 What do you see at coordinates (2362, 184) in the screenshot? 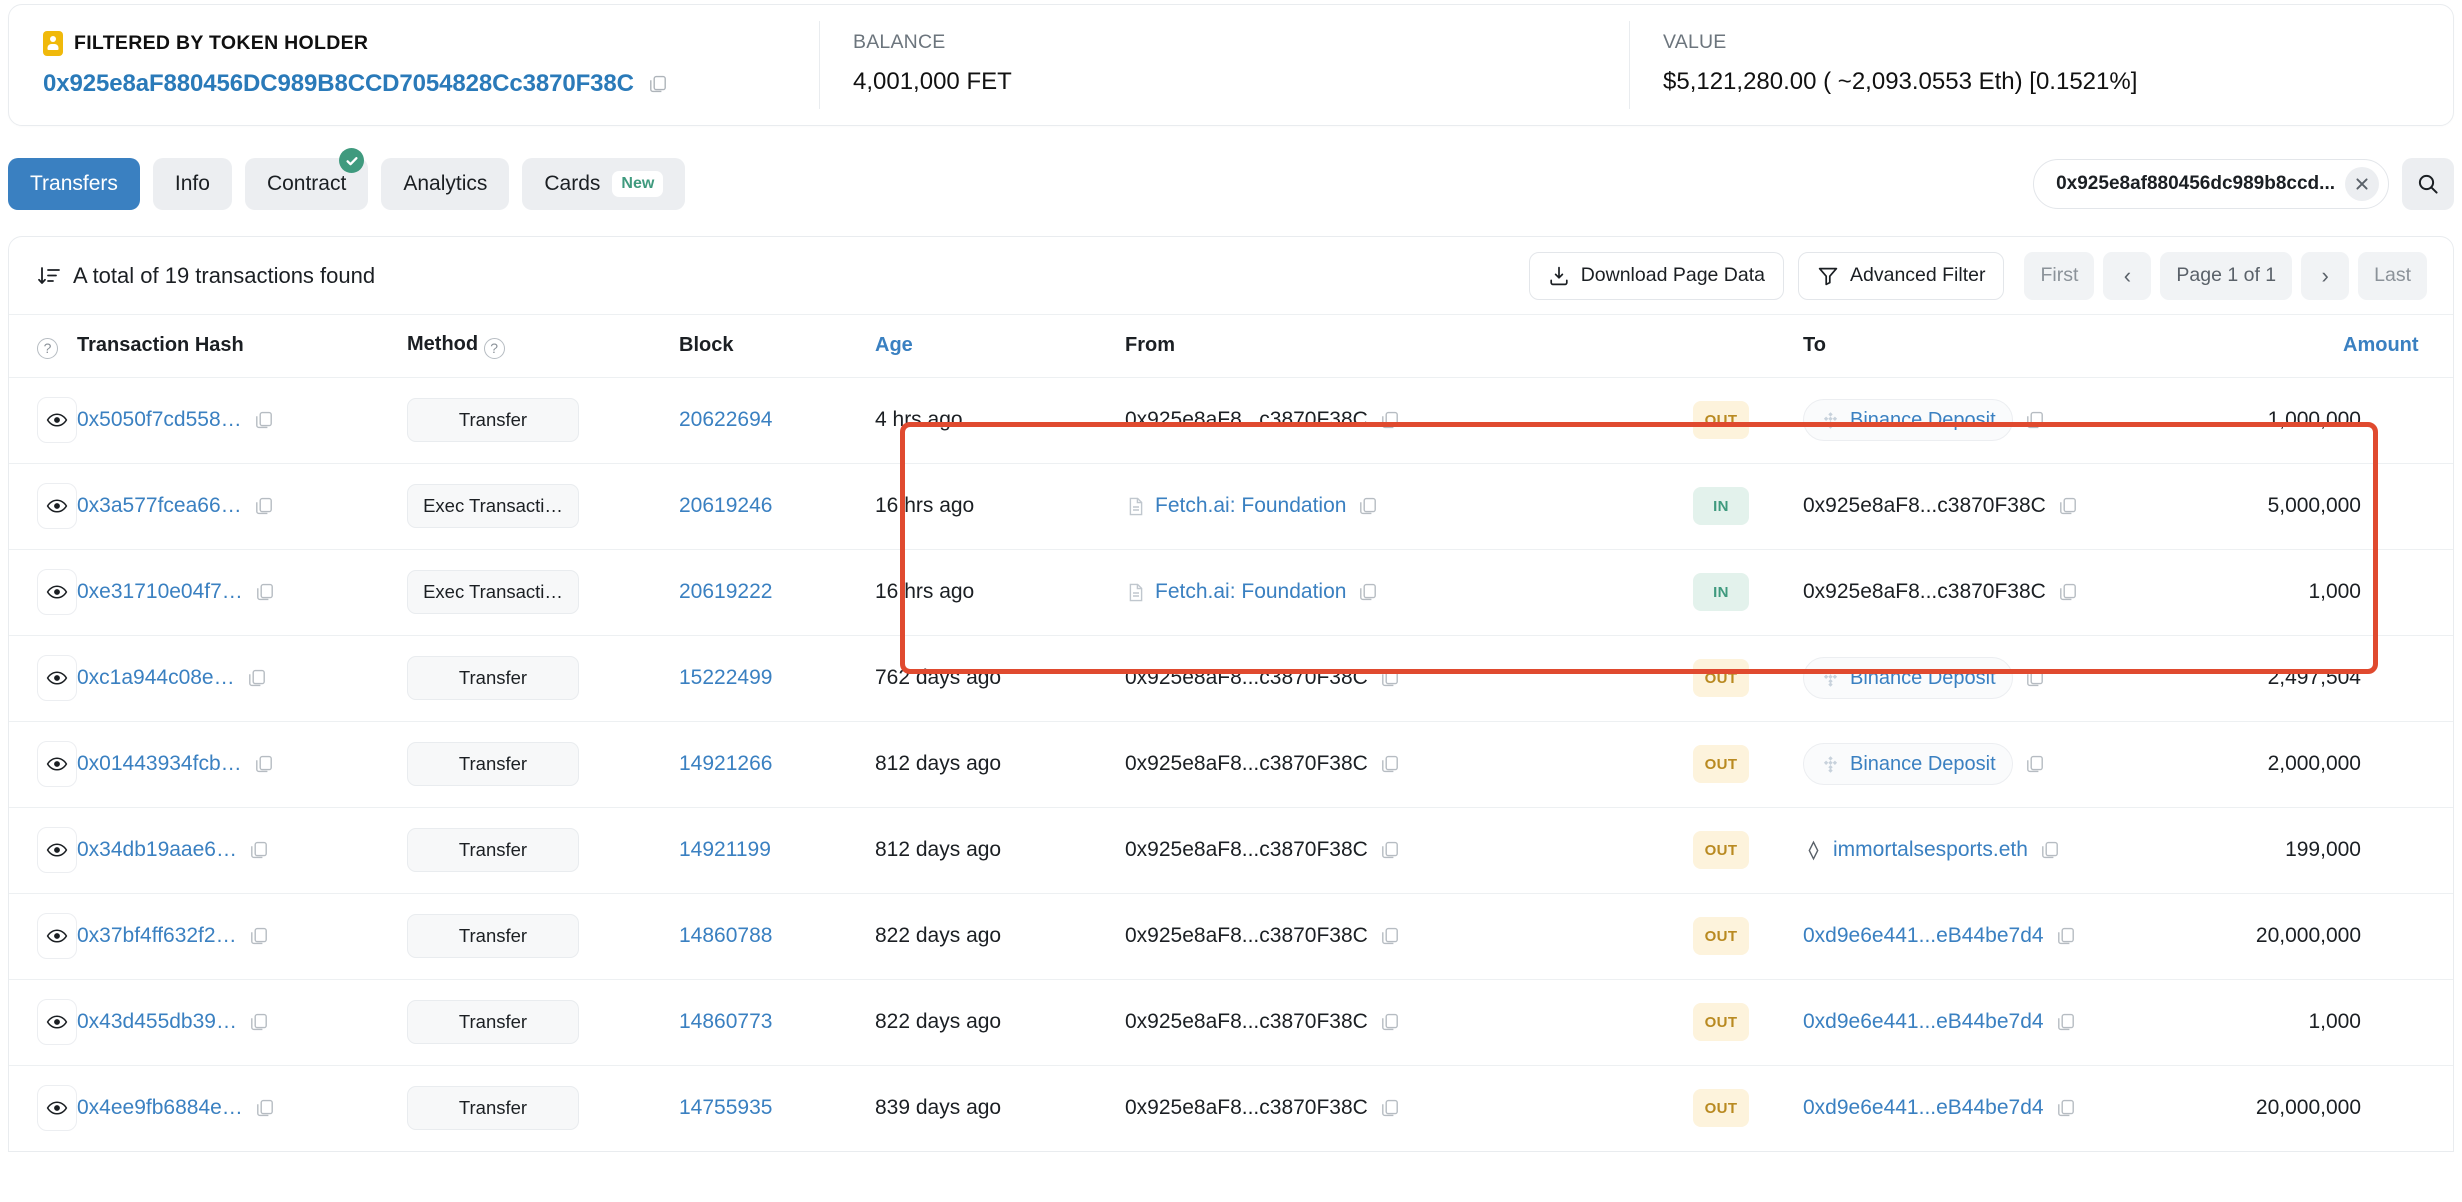
I see `close-icon` at bounding box center [2362, 184].